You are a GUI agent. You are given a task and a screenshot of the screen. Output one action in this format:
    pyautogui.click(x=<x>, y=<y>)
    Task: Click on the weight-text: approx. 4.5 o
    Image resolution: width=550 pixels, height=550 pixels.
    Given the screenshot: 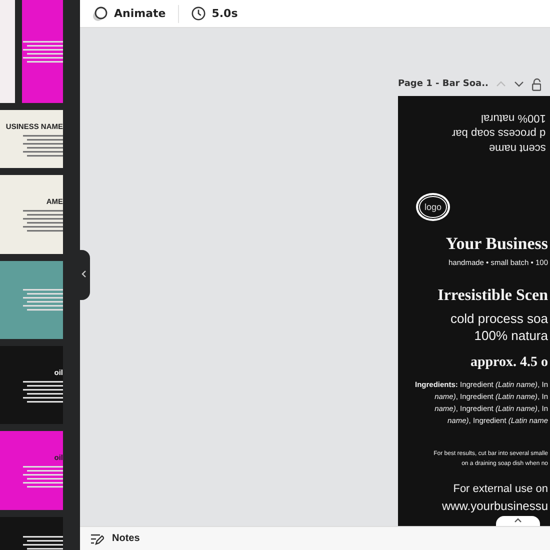 What is the action you would take?
    pyautogui.click(x=509, y=363)
    